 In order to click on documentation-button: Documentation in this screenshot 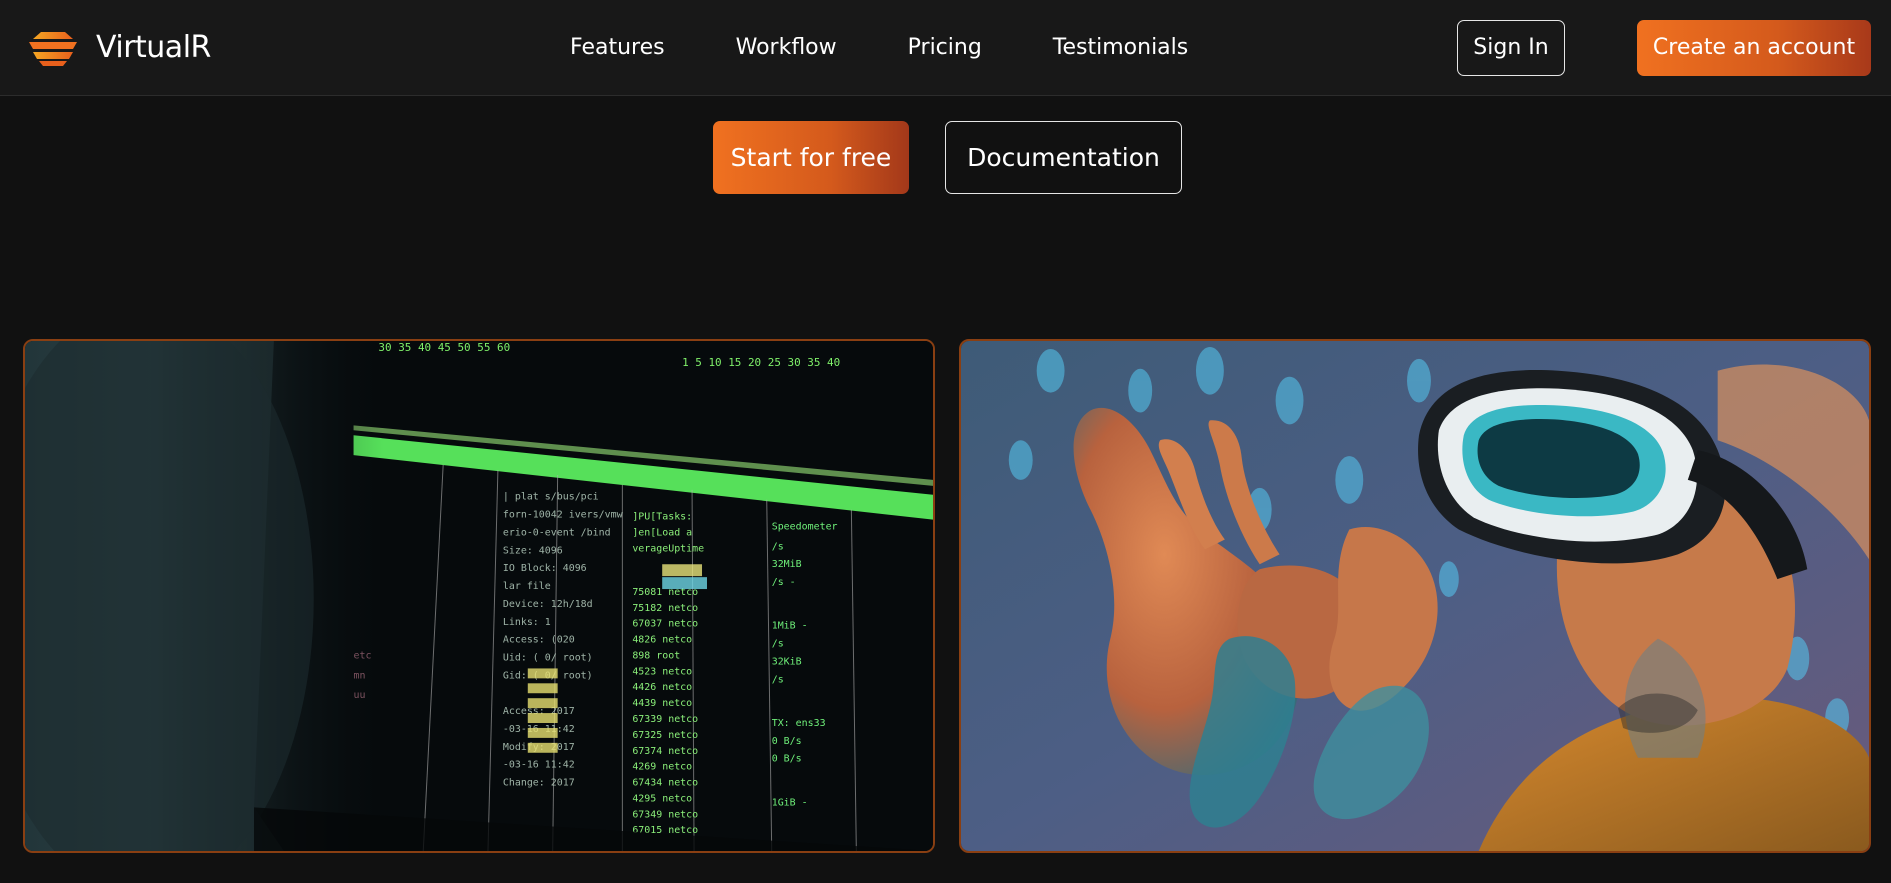, I will do `click(1063, 157)`.